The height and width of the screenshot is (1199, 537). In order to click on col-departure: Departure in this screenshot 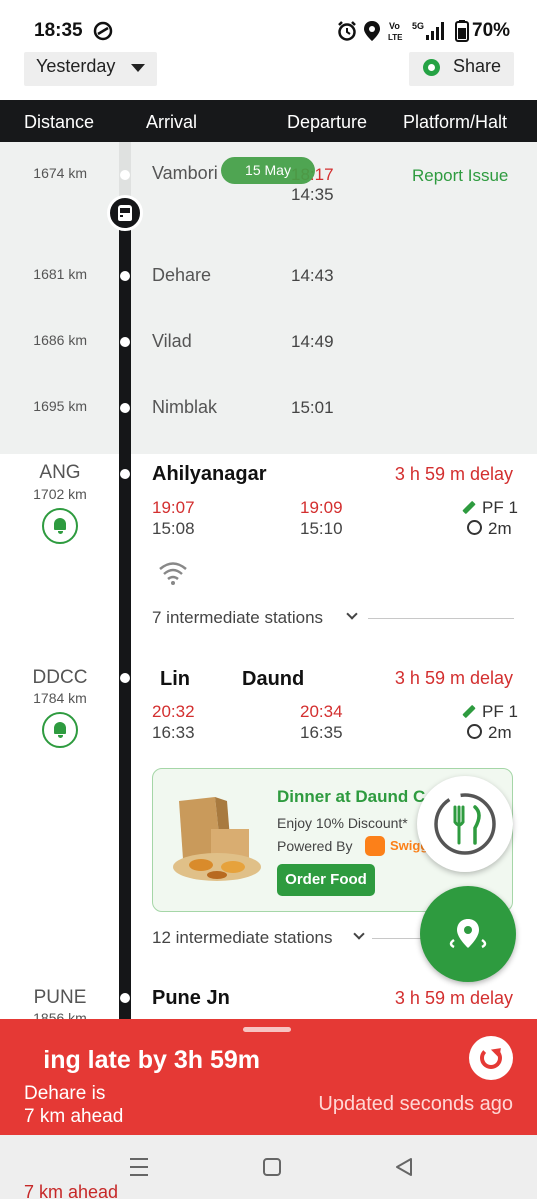, I will do `click(327, 122)`.